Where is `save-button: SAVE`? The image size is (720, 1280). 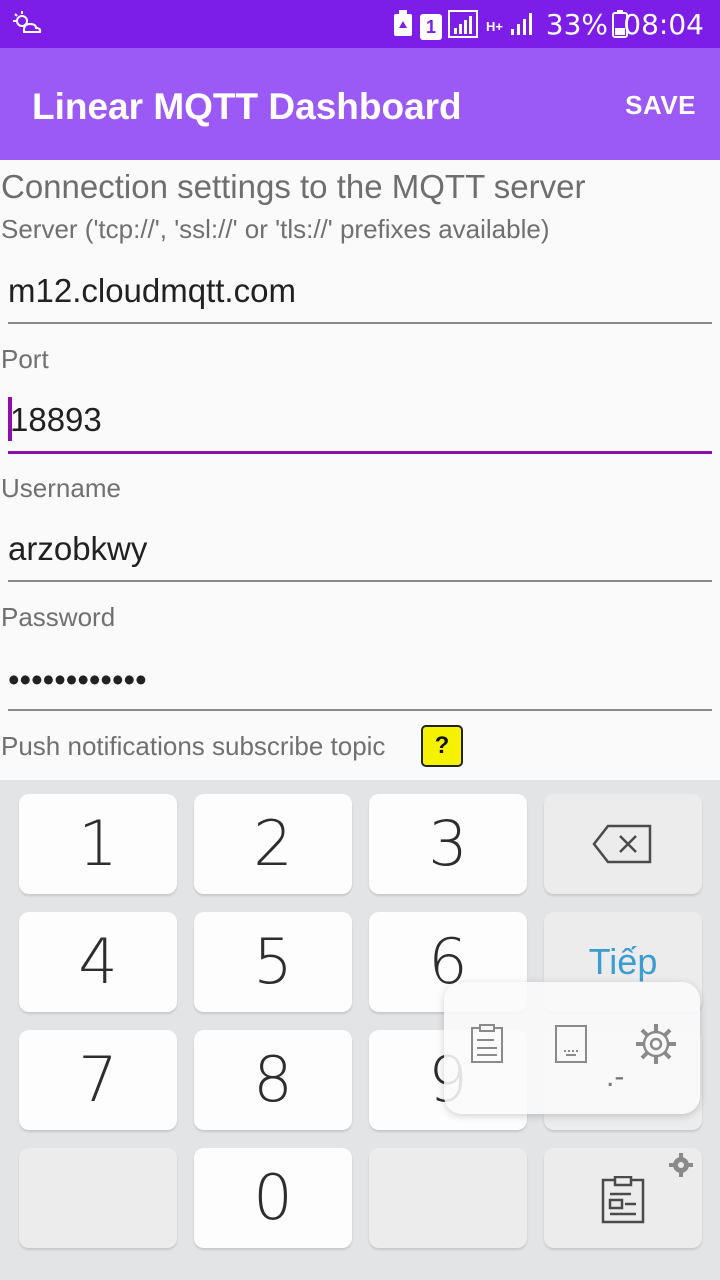
save-button: SAVE is located at coordinates (660, 105).